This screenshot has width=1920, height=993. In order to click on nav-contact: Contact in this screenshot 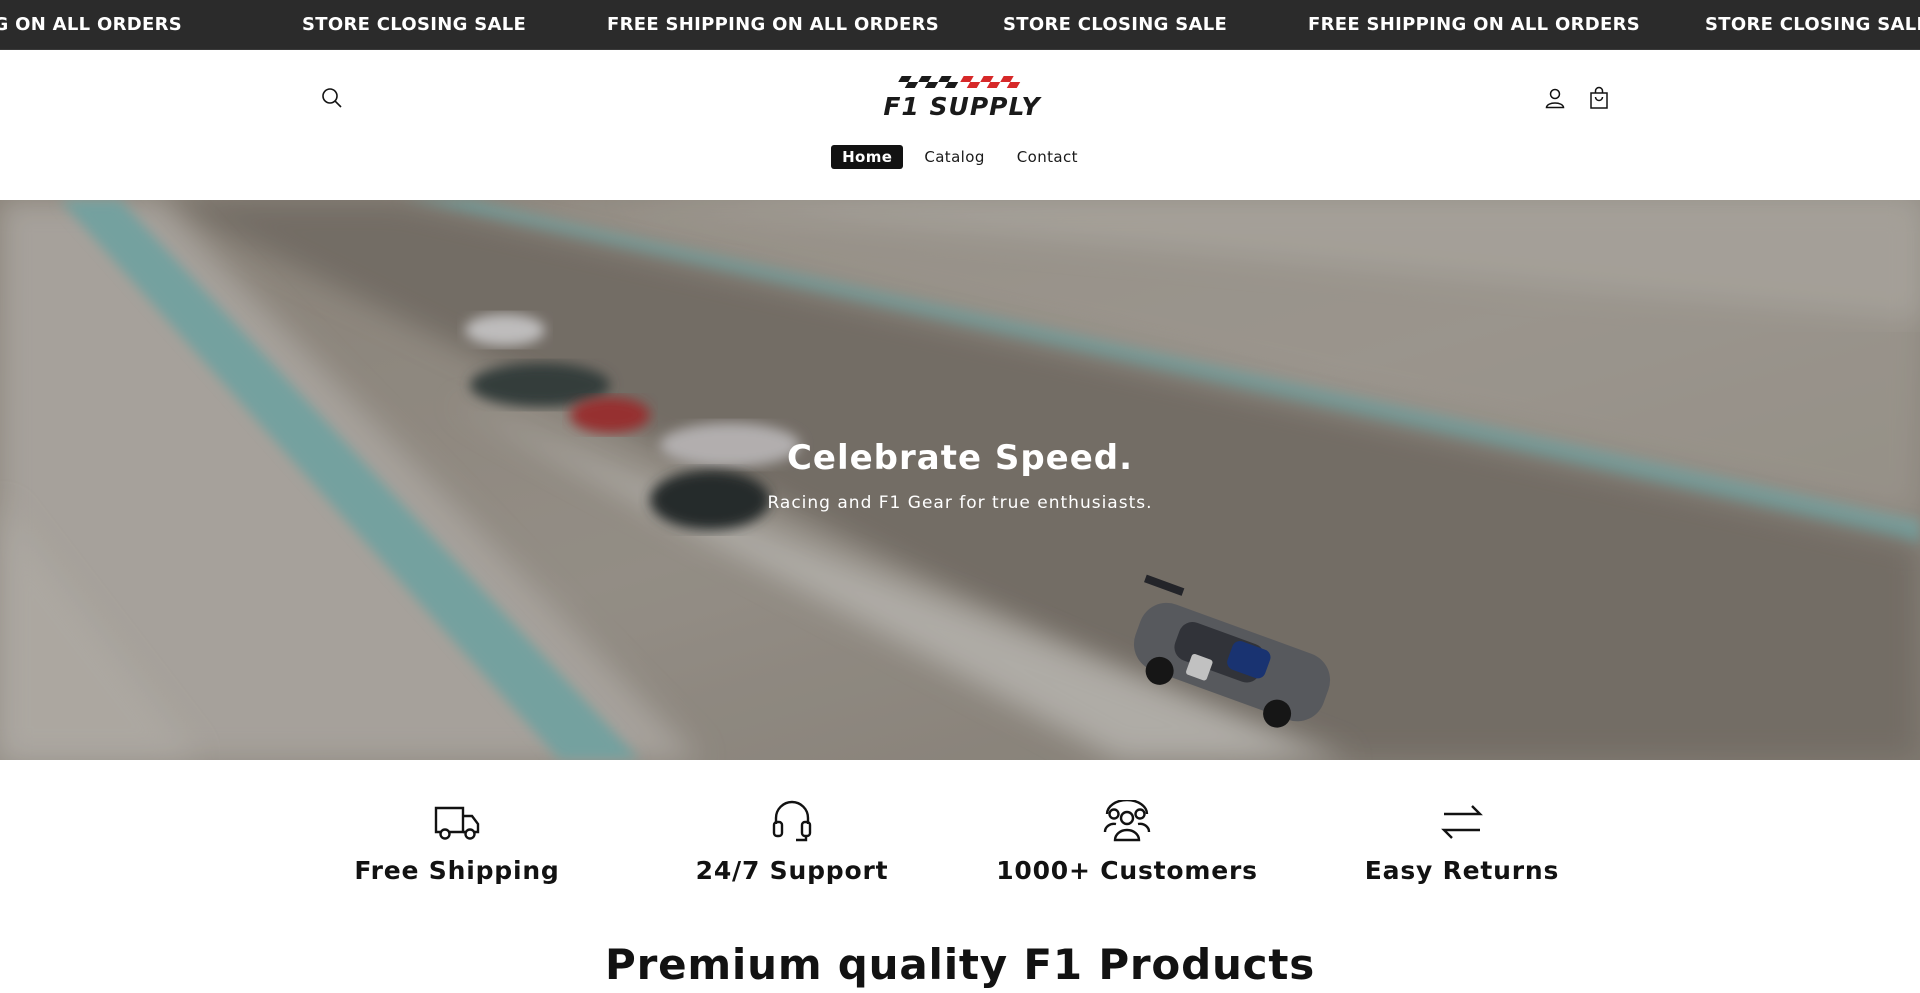, I will do `click(1047, 157)`.